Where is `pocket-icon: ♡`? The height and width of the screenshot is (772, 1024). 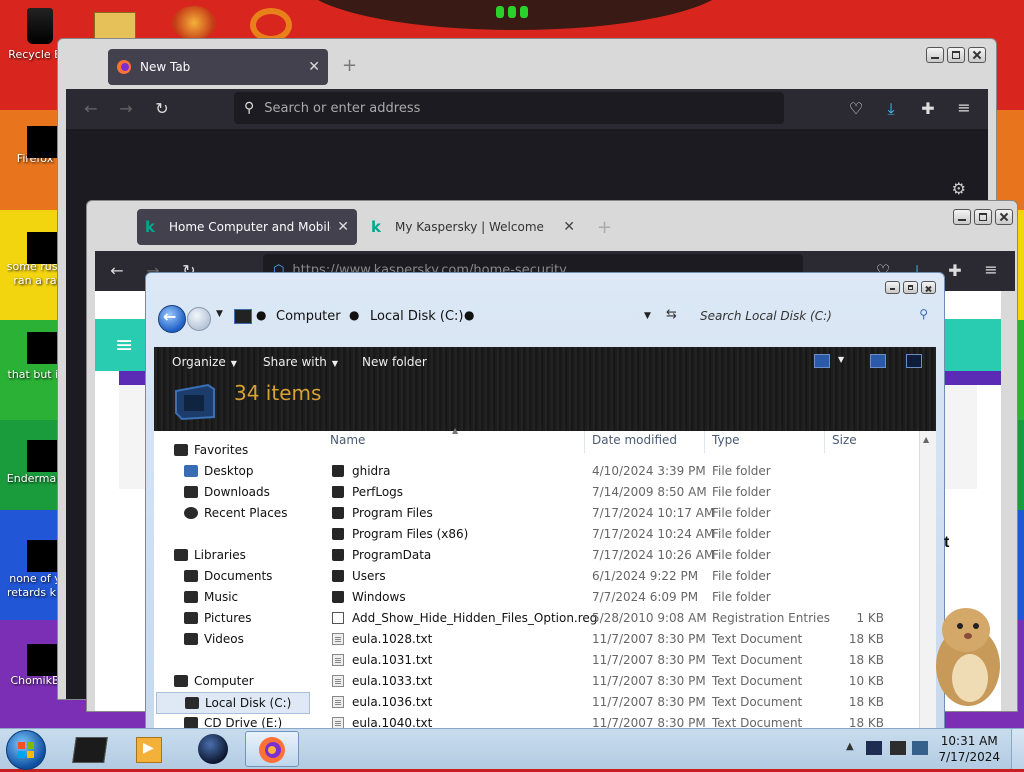
pocket-icon: ♡ is located at coordinates (856, 108).